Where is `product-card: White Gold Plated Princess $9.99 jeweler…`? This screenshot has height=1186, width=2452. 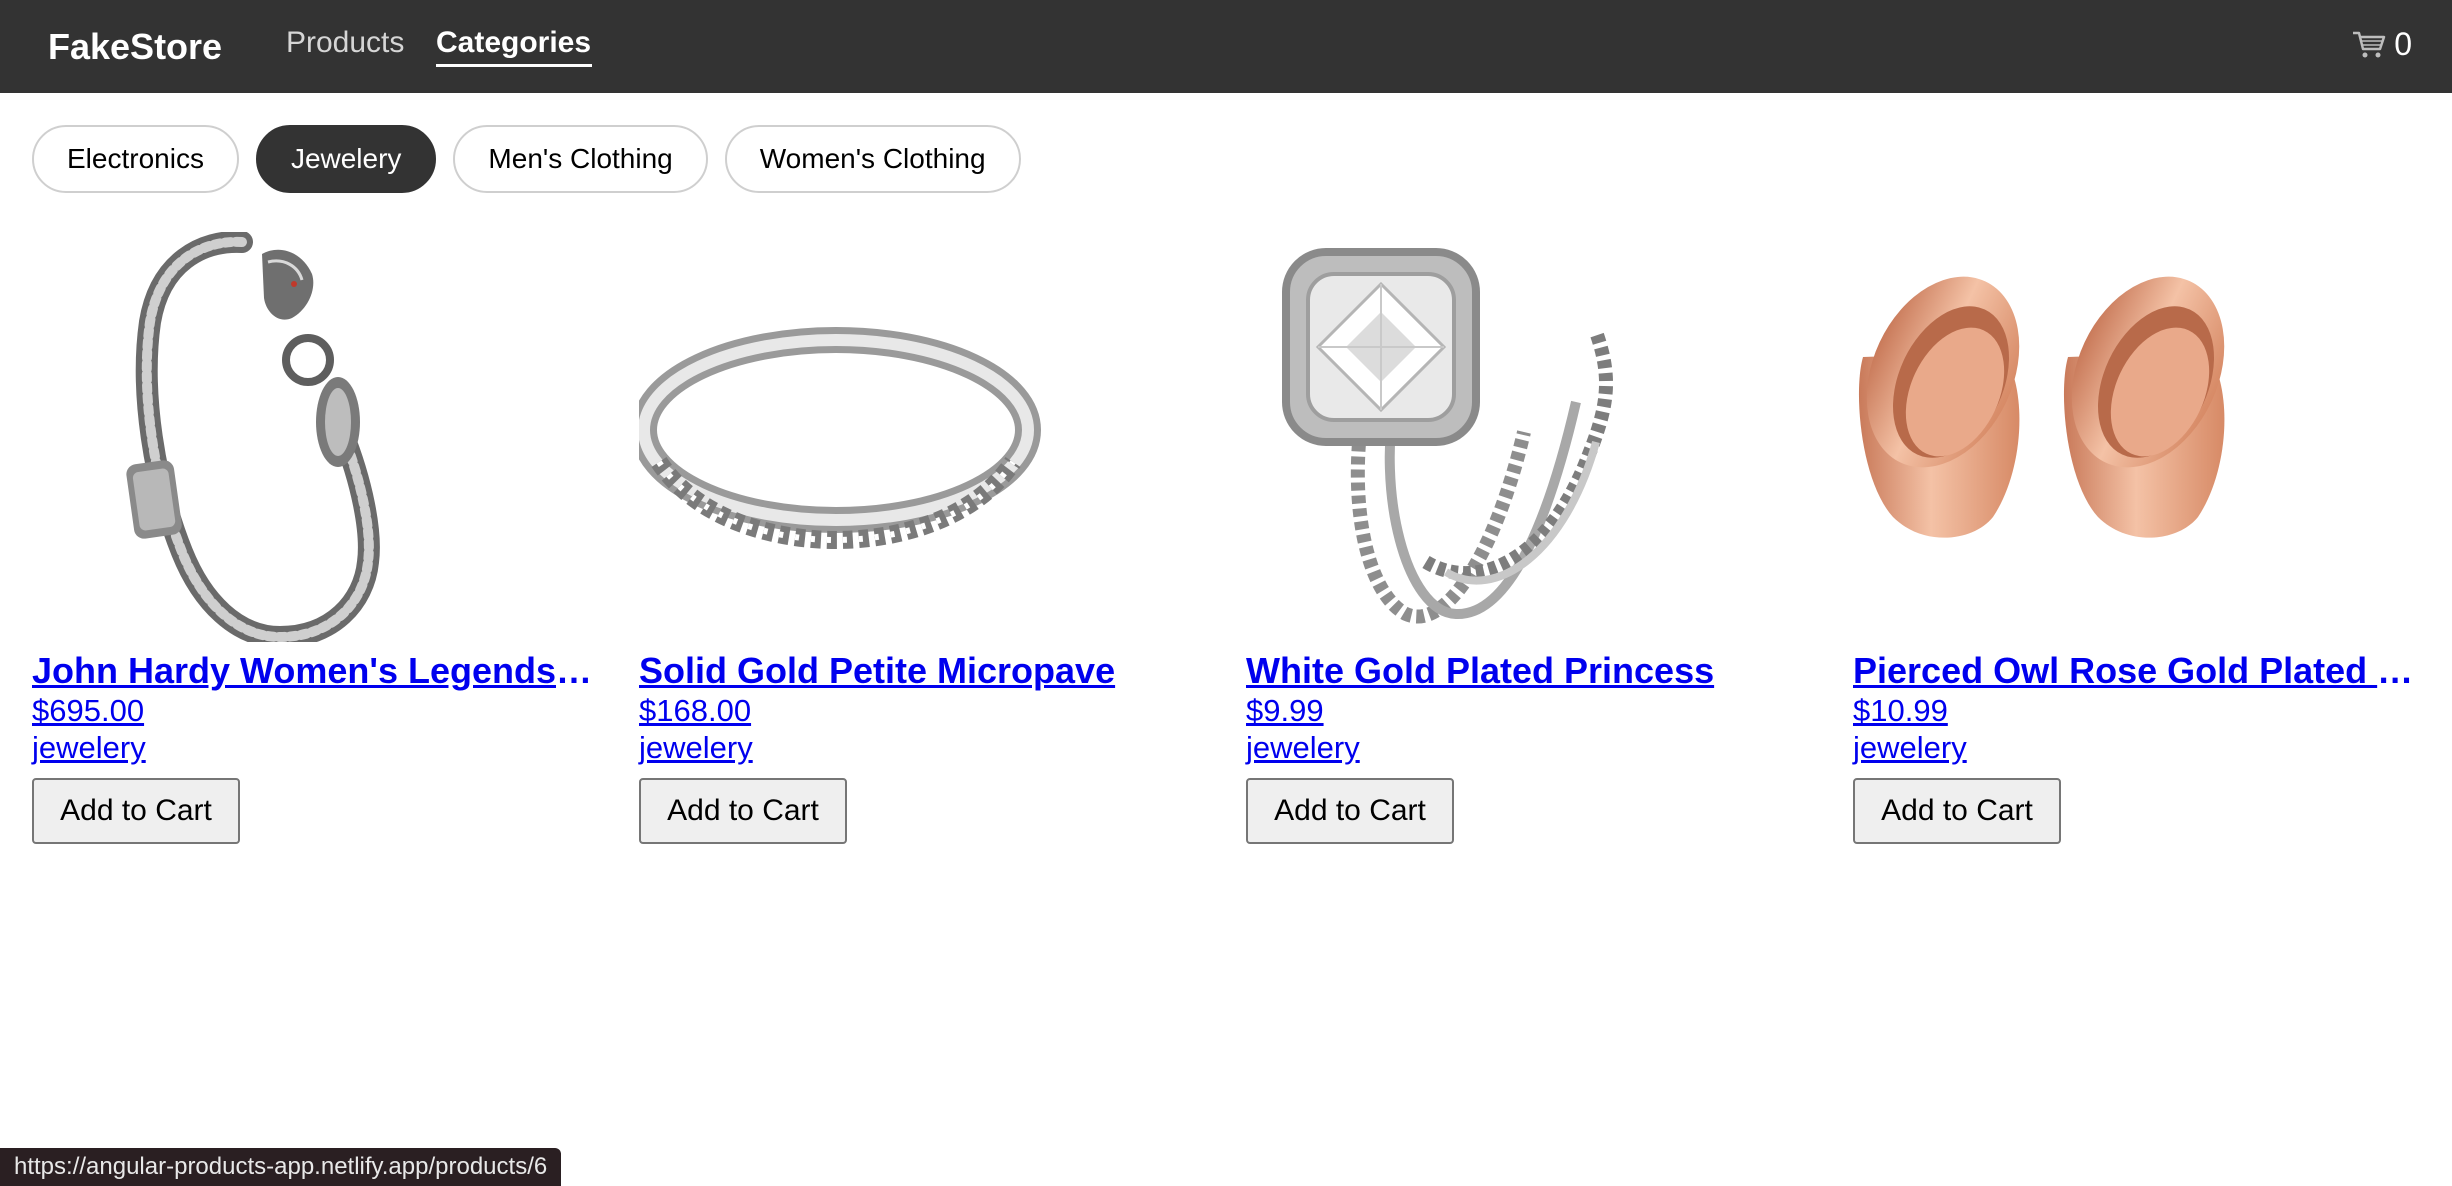 product-card: White Gold Plated Princess $9.99 jeweler… is located at coordinates (1531, 538).